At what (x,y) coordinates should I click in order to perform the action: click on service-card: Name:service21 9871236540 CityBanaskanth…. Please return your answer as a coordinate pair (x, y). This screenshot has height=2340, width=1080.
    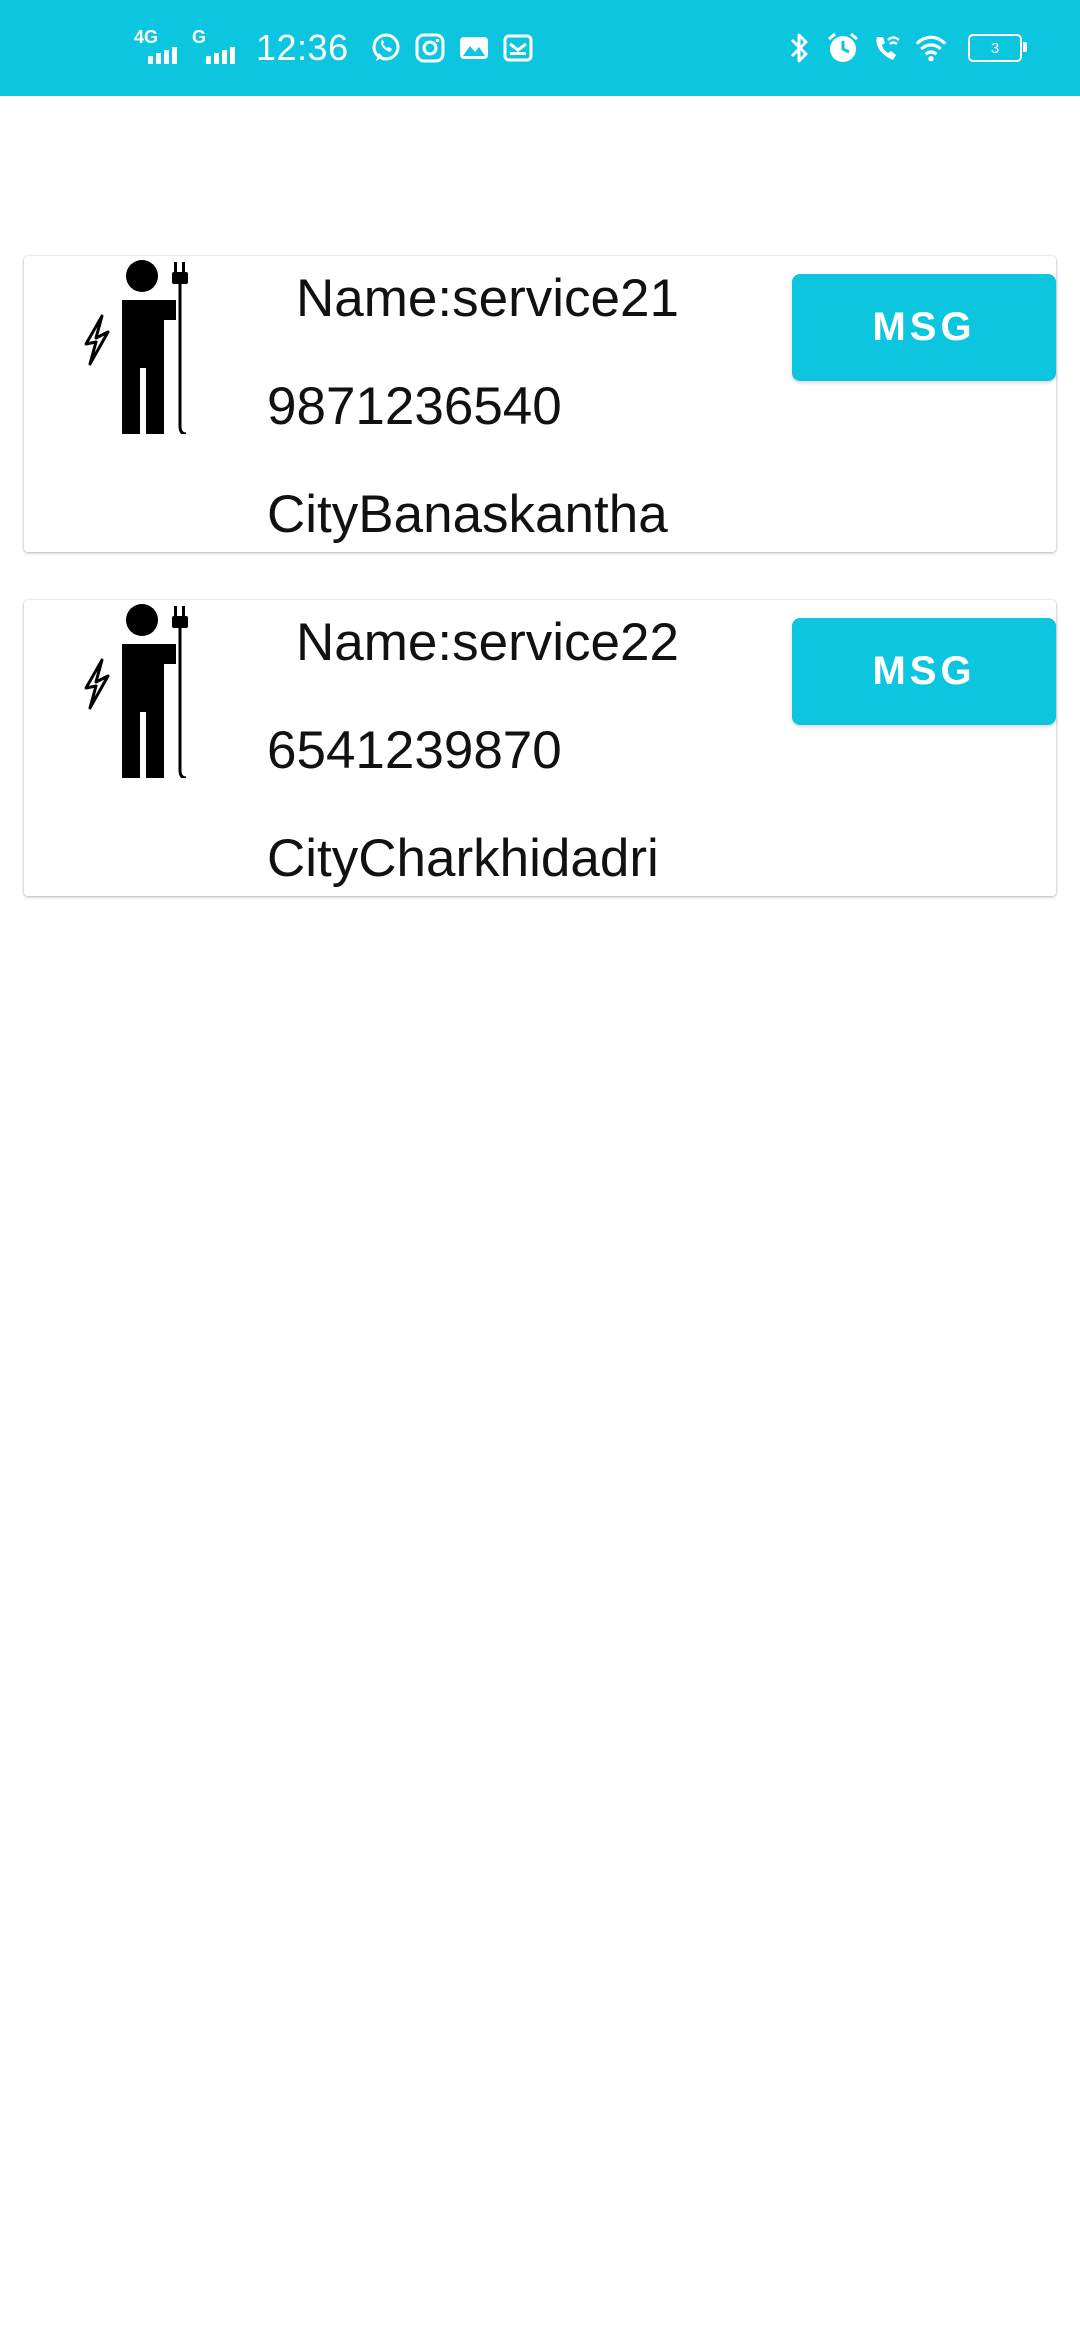
    Looking at the image, I should click on (540, 404).